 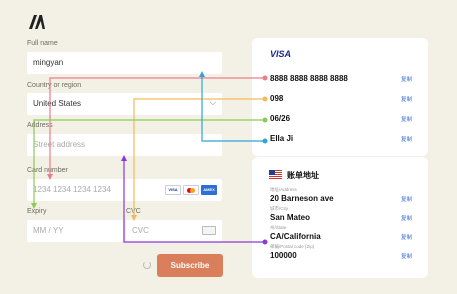 What do you see at coordinates (406, 199) in the screenshot?
I see `copy-address-button: 复制` at bounding box center [406, 199].